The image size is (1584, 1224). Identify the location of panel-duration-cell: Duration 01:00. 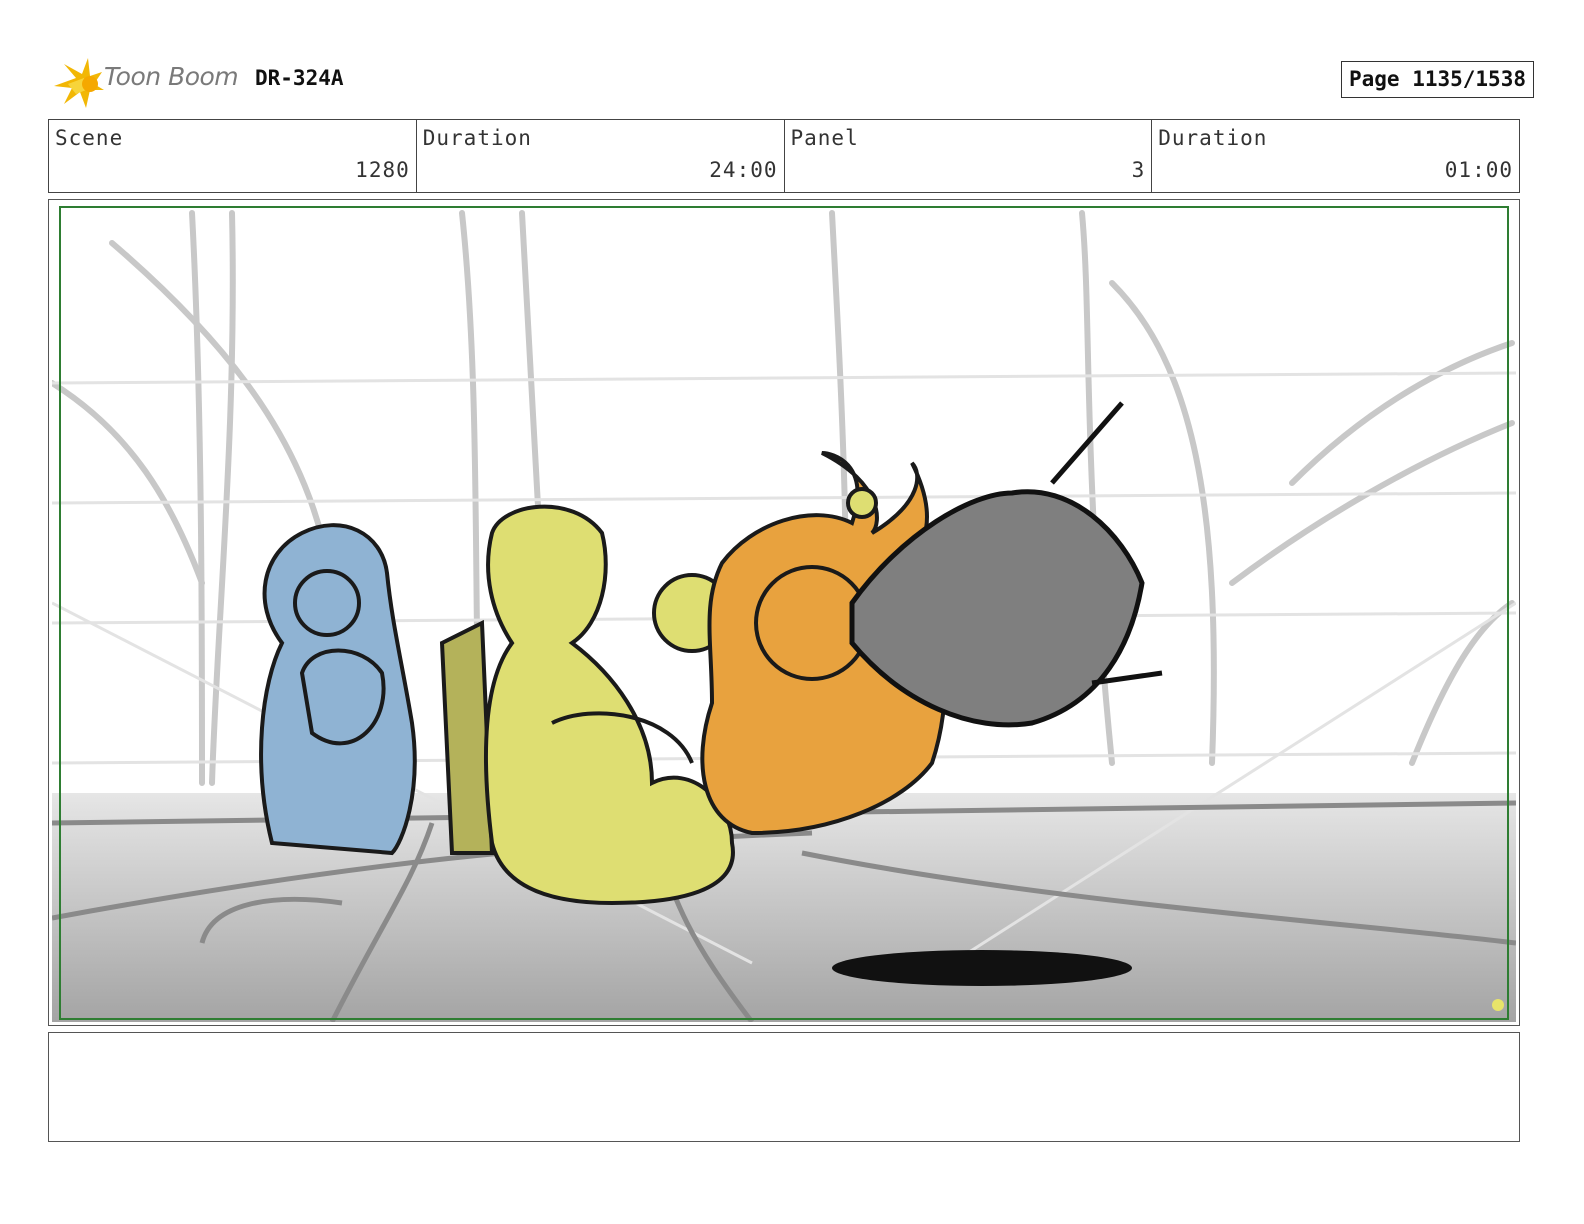
(1335, 156).